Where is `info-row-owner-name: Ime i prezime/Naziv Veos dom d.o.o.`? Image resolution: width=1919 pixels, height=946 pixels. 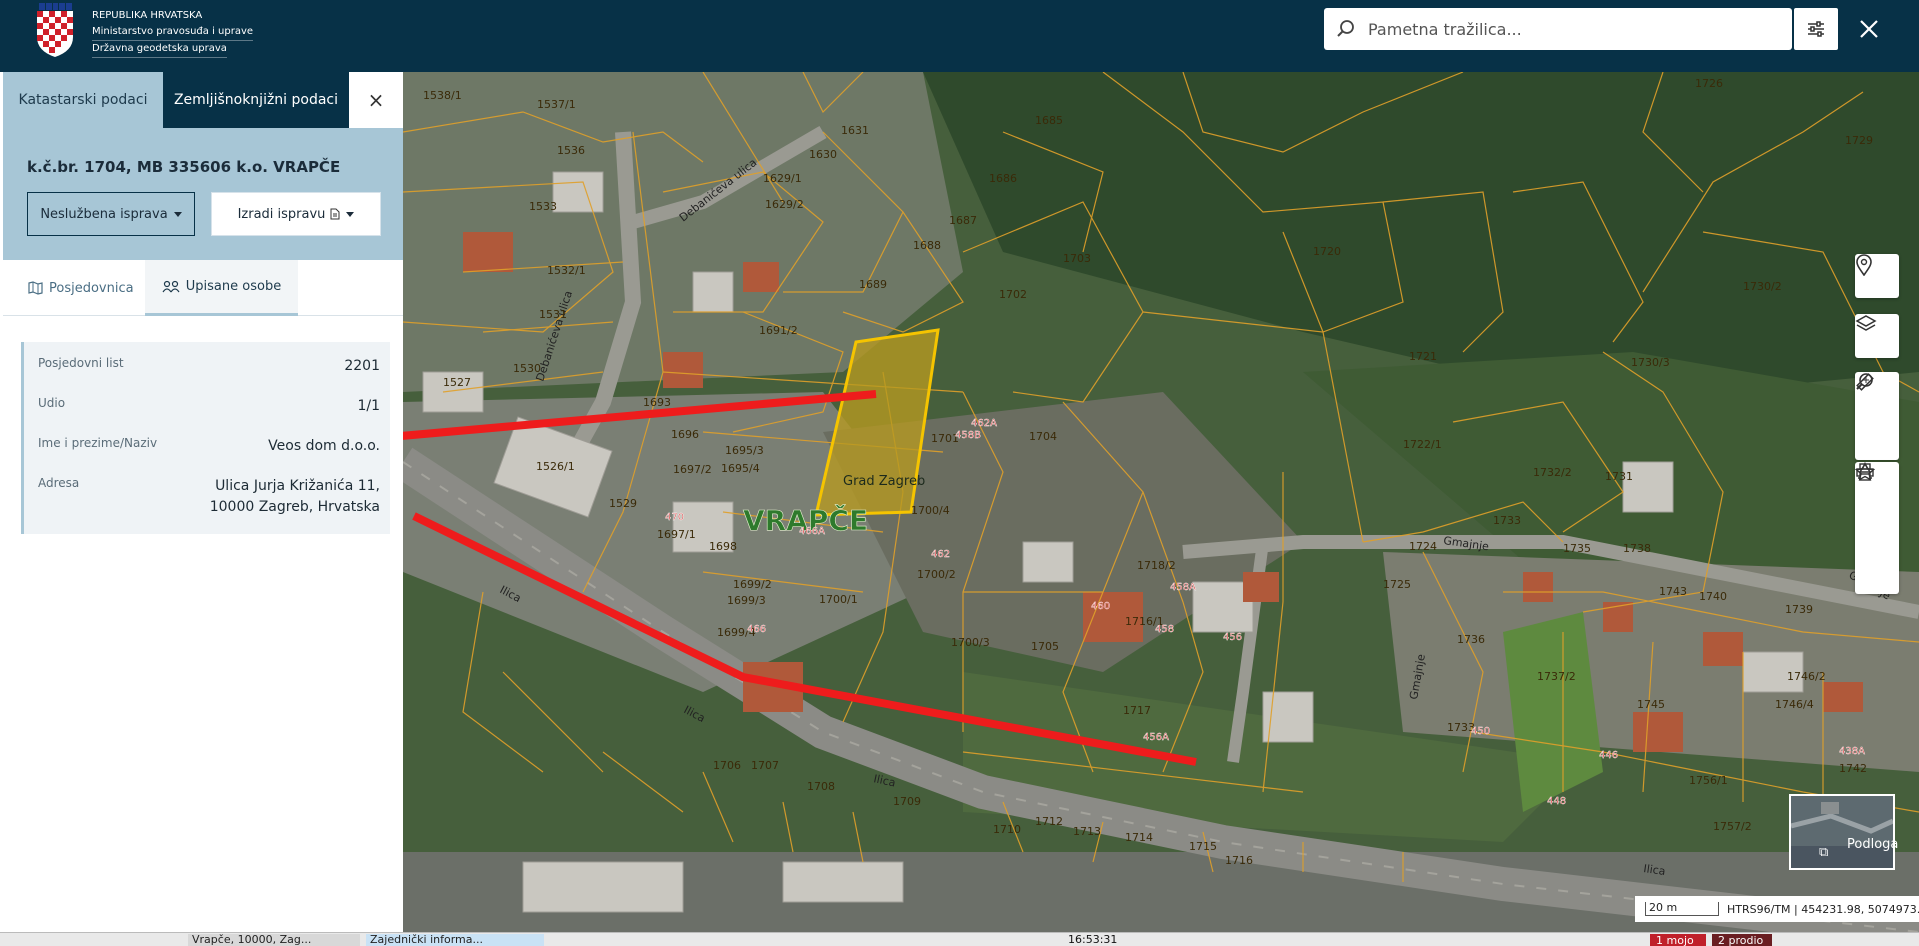
info-row-owner-name: Ime i prezime/Naziv Veos dom d.o.o. is located at coordinates (209, 450).